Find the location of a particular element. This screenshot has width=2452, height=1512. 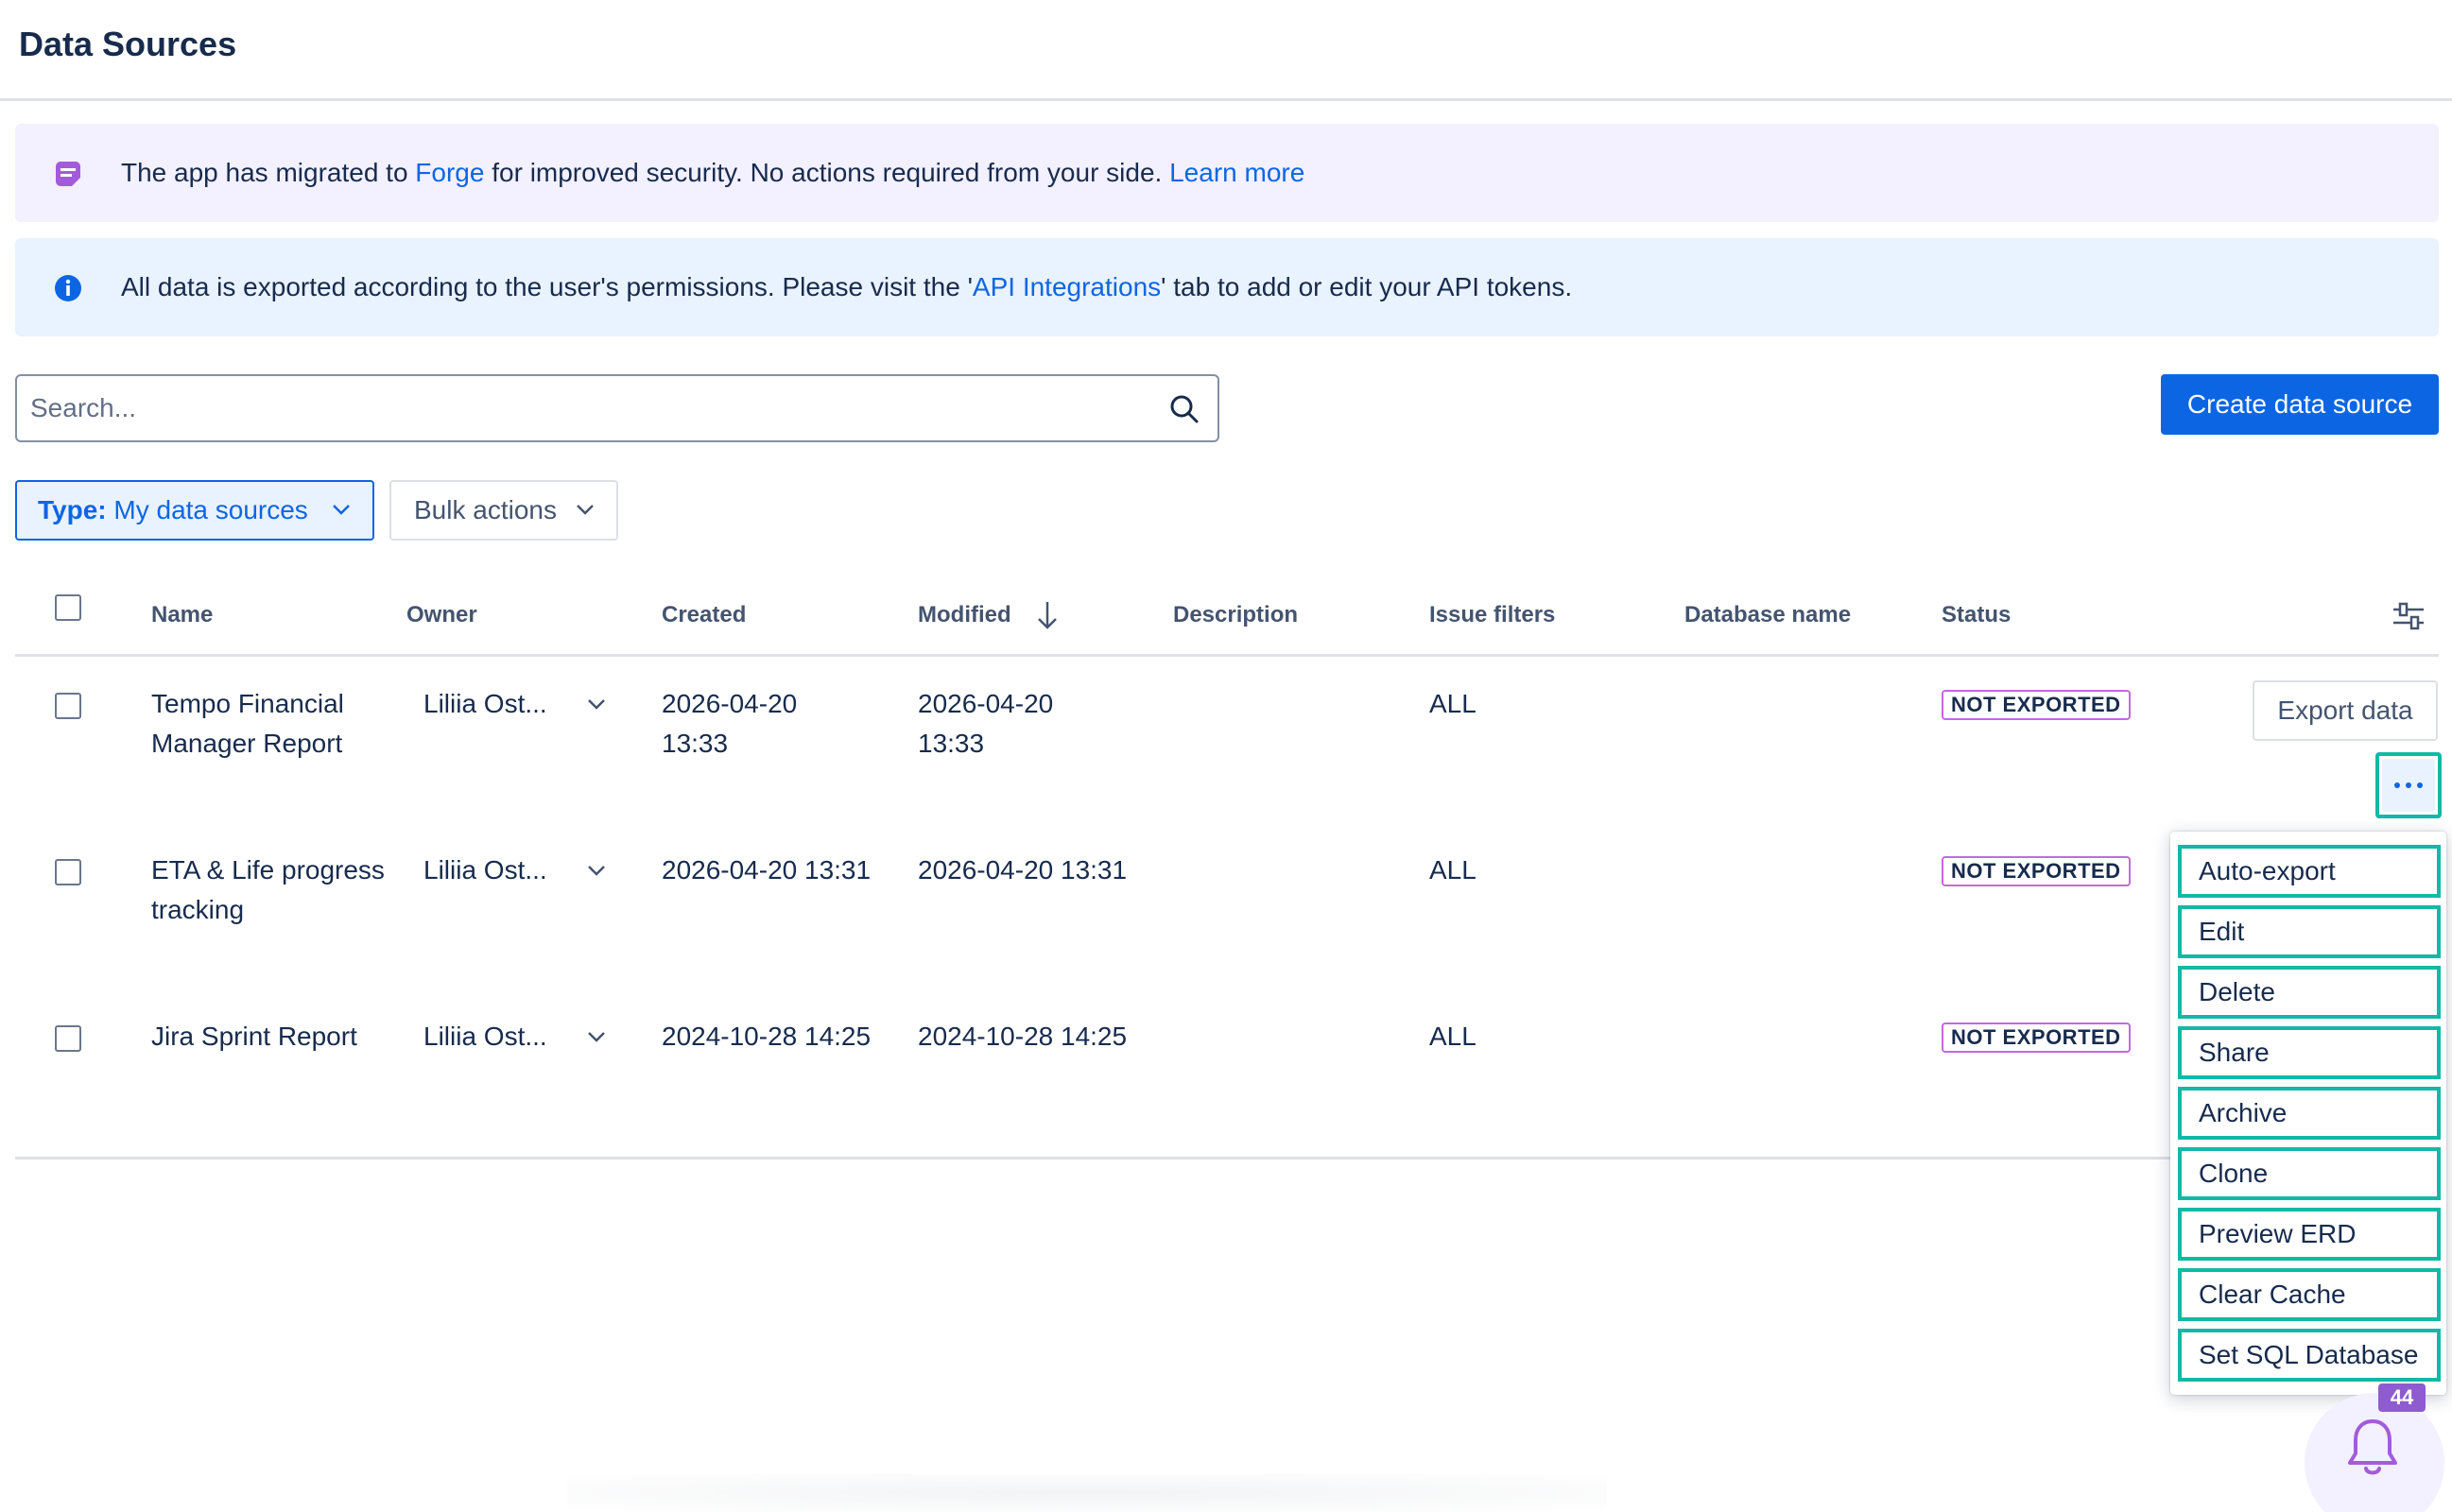

column-header-status: Status is located at coordinates (1976, 615).